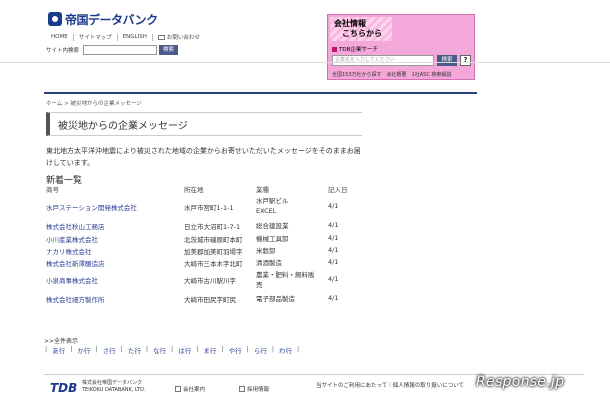 This screenshot has width=610, height=400. I want to click on nav-contact: お問い合わせ, so click(179, 37).